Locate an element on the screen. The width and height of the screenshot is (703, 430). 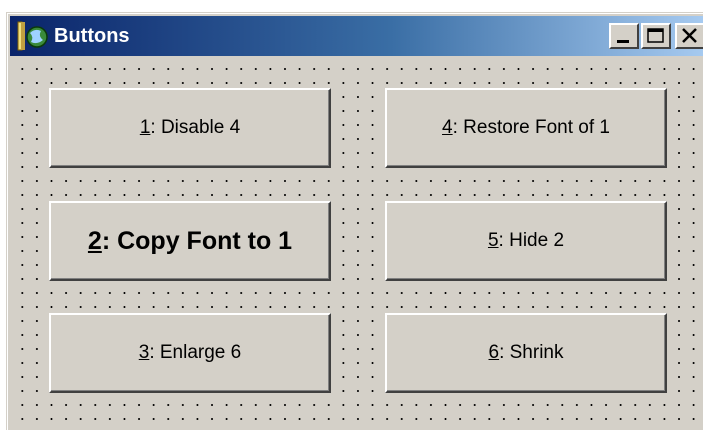
button-label: : Shrink is located at coordinates (531, 352).